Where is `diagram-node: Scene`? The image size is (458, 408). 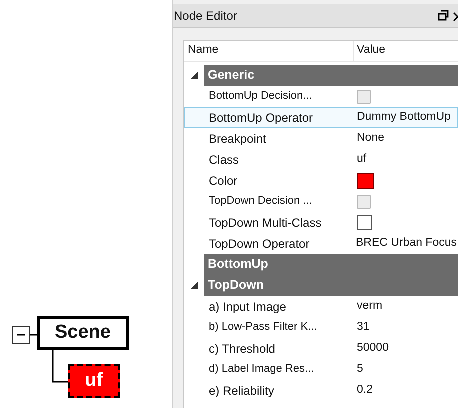 diagram-node: Scene is located at coordinates (83, 333).